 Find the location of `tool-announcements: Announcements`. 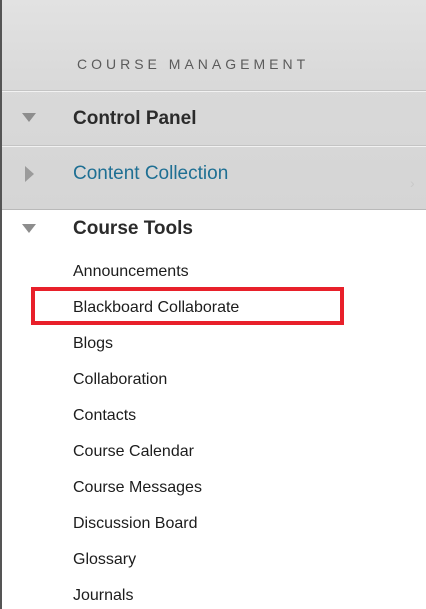

tool-announcements: Announcements is located at coordinates (131, 272).